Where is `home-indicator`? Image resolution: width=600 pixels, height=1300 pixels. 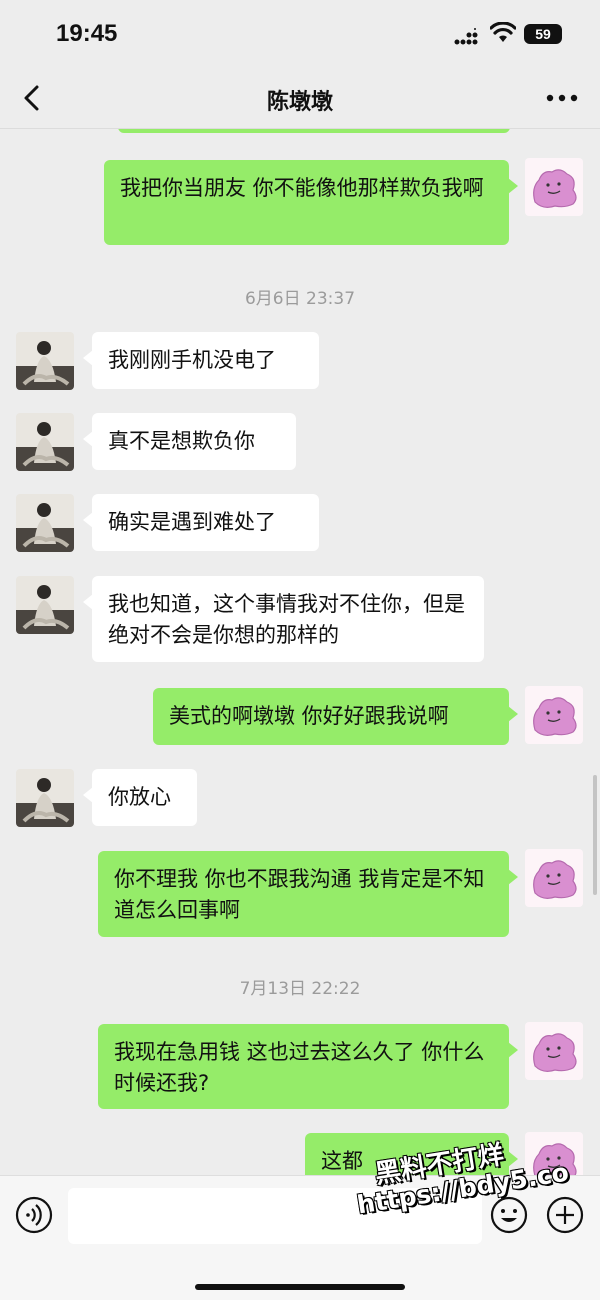
home-indicator is located at coordinates (300, 1287).